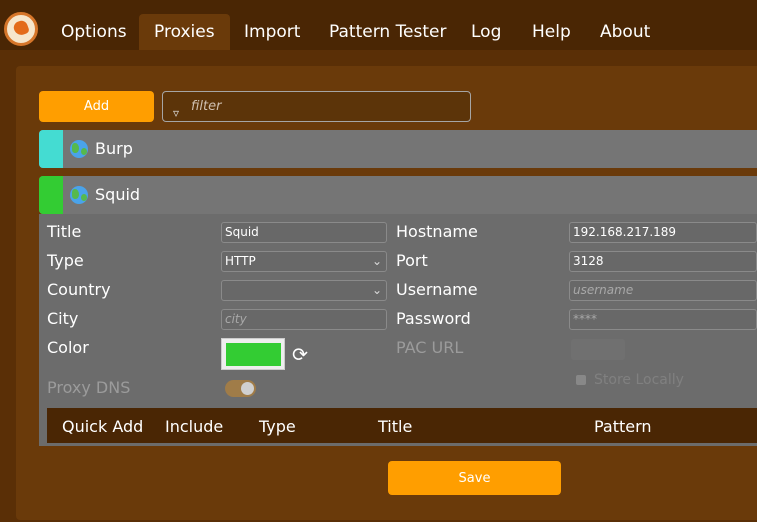 The image size is (757, 522). I want to click on username-label: Username, so click(437, 289).